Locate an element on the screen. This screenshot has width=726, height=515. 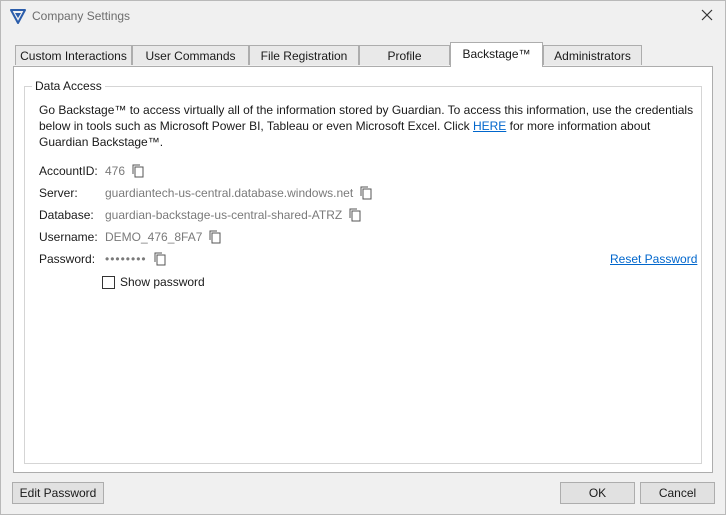
window-title: Company Settings is located at coordinates (81, 16).